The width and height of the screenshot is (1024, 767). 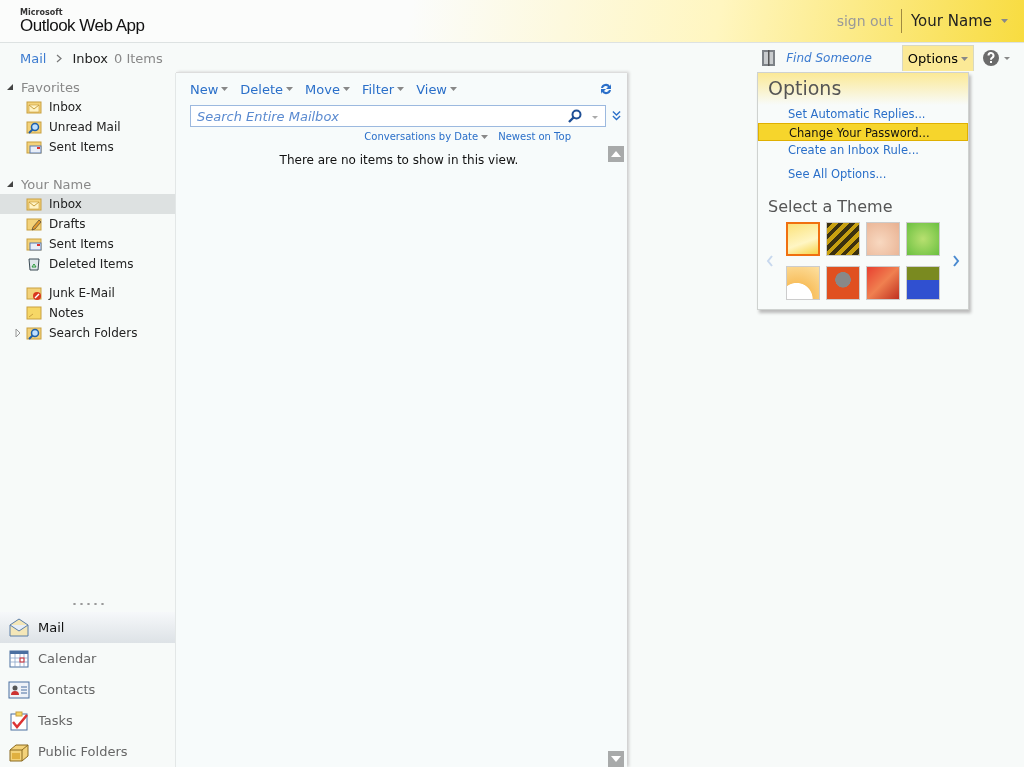 I want to click on pencil-folder-icon, so click(x=34, y=224).